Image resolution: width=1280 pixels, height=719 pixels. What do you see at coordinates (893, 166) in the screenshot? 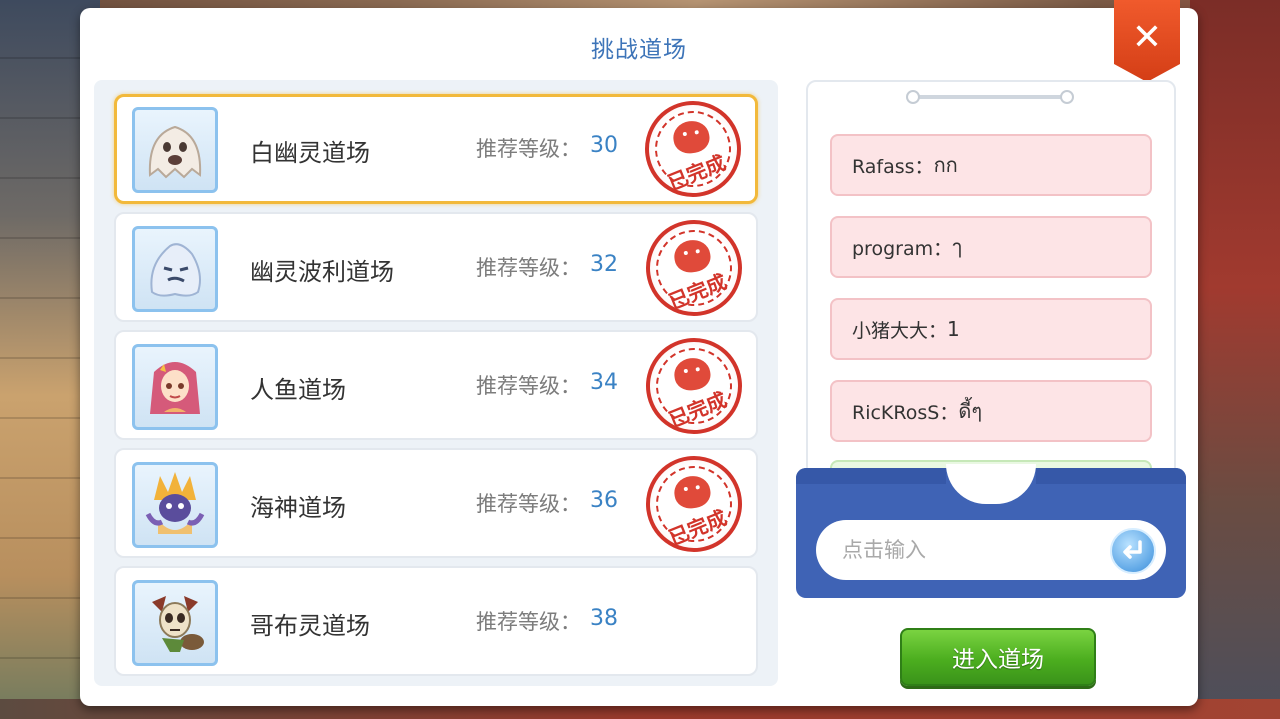
I see `chat-user: Rafass：` at bounding box center [893, 166].